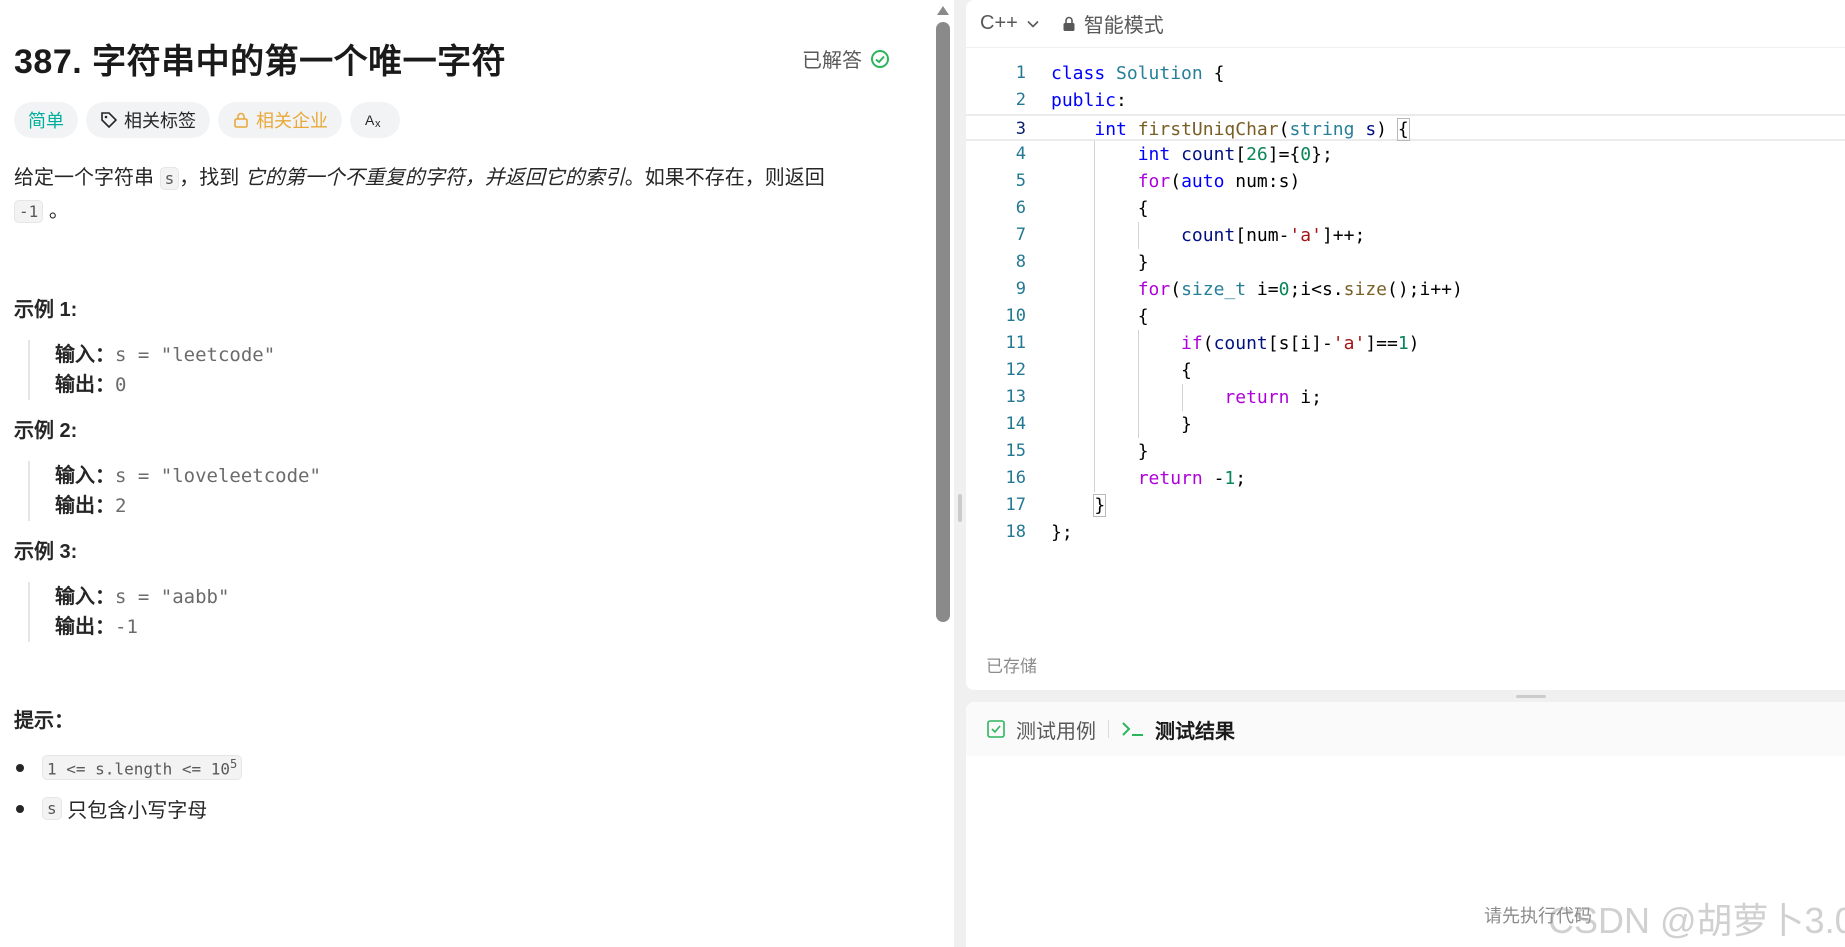 The width and height of the screenshot is (1845, 947). Describe the element at coordinates (1405, 729) in the screenshot. I see `result-tabs: 测试用例 测试结果` at that location.